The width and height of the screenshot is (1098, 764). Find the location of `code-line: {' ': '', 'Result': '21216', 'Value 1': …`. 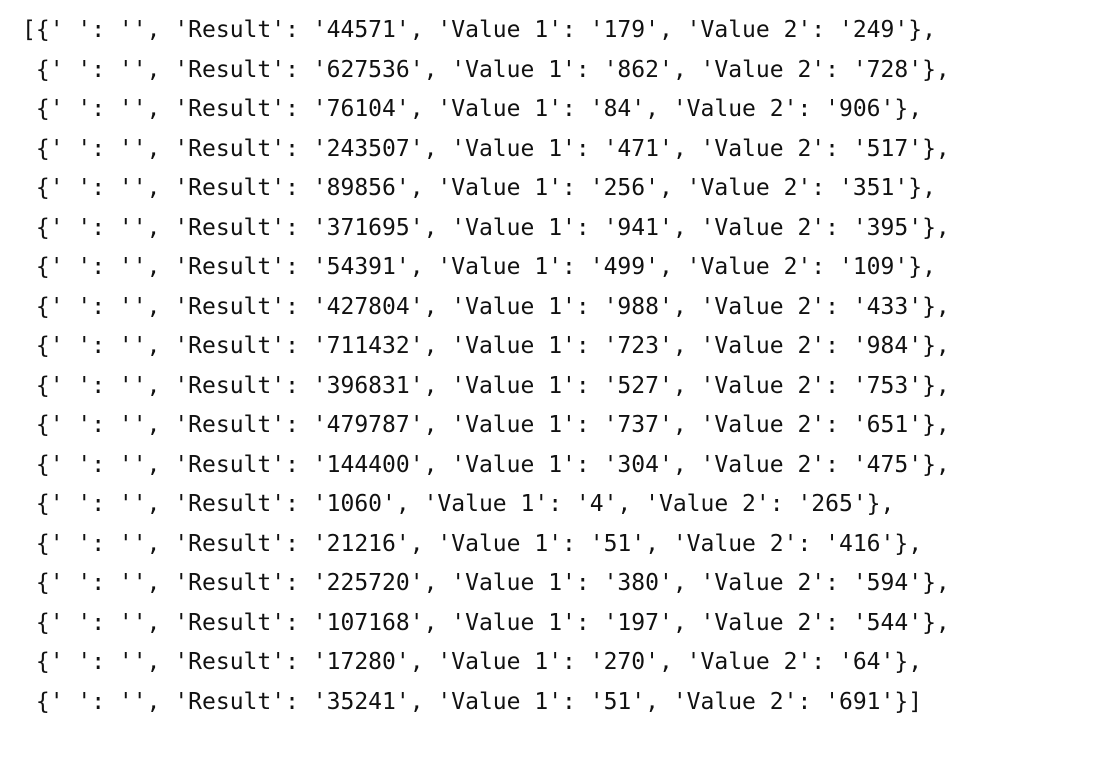

code-line: {' ': '', 'Result': '21216', 'Value 1': … is located at coordinates (472, 543).